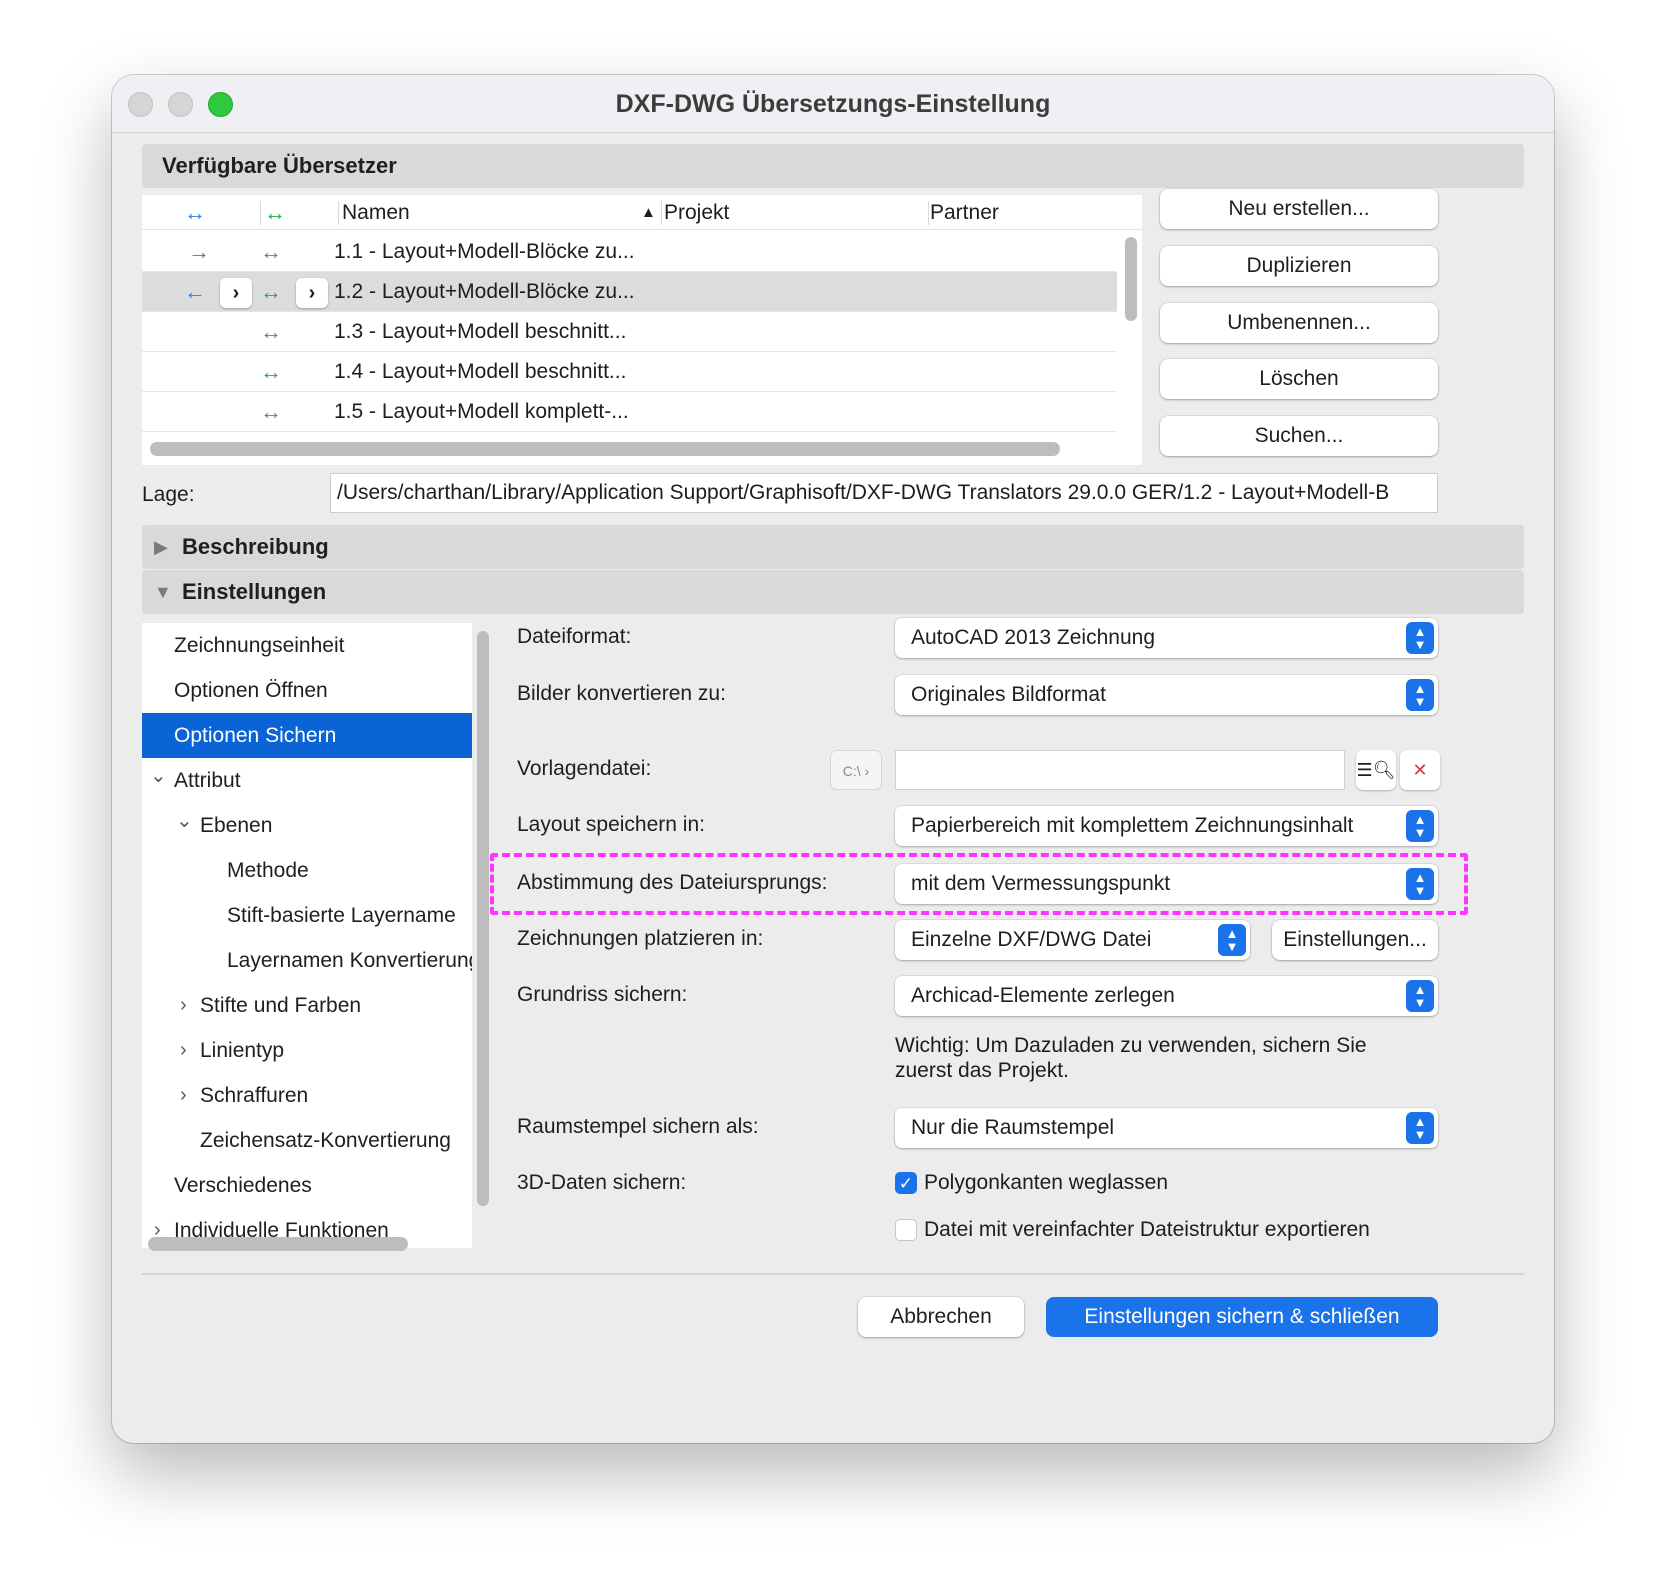 This screenshot has height=1588, width=1664. Describe the element at coordinates (1166, 638) in the screenshot. I see `file-format-popup: AutoCAD 2013 Zeichnung ▲ ▼` at that location.